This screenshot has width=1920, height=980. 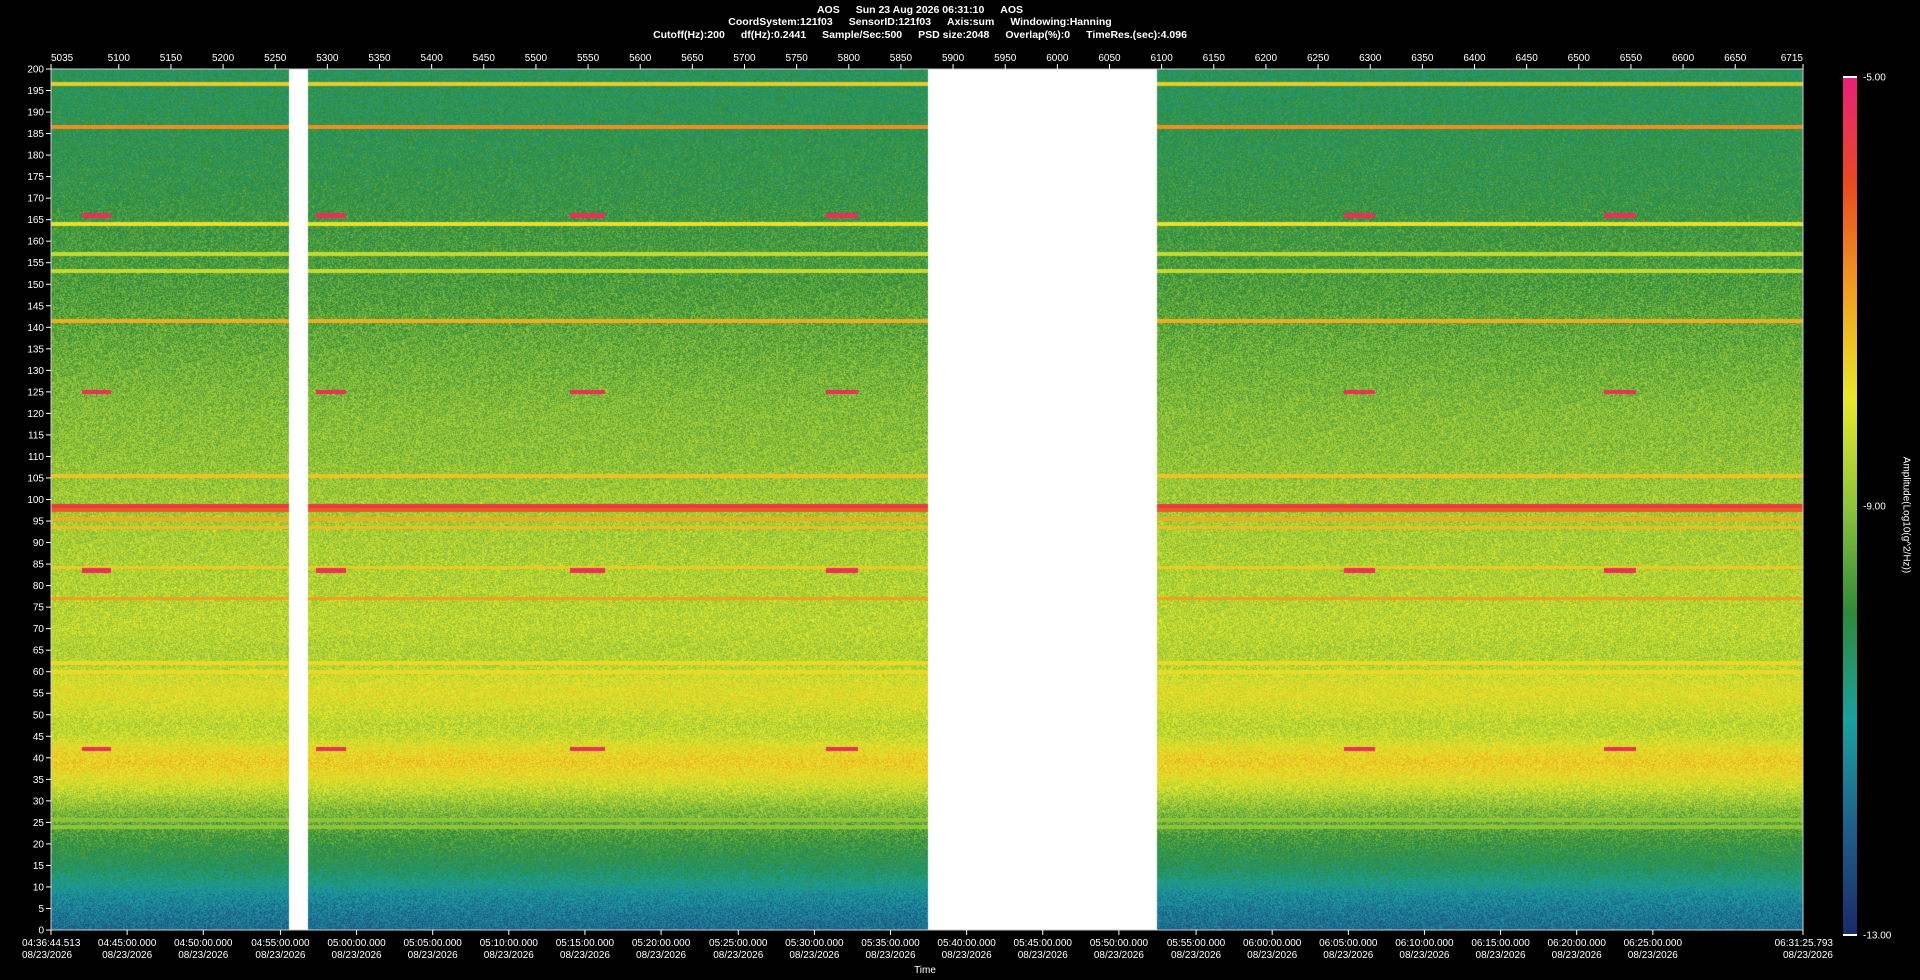 I want to click on top-tick-label: 5850, so click(x=901, y=58).